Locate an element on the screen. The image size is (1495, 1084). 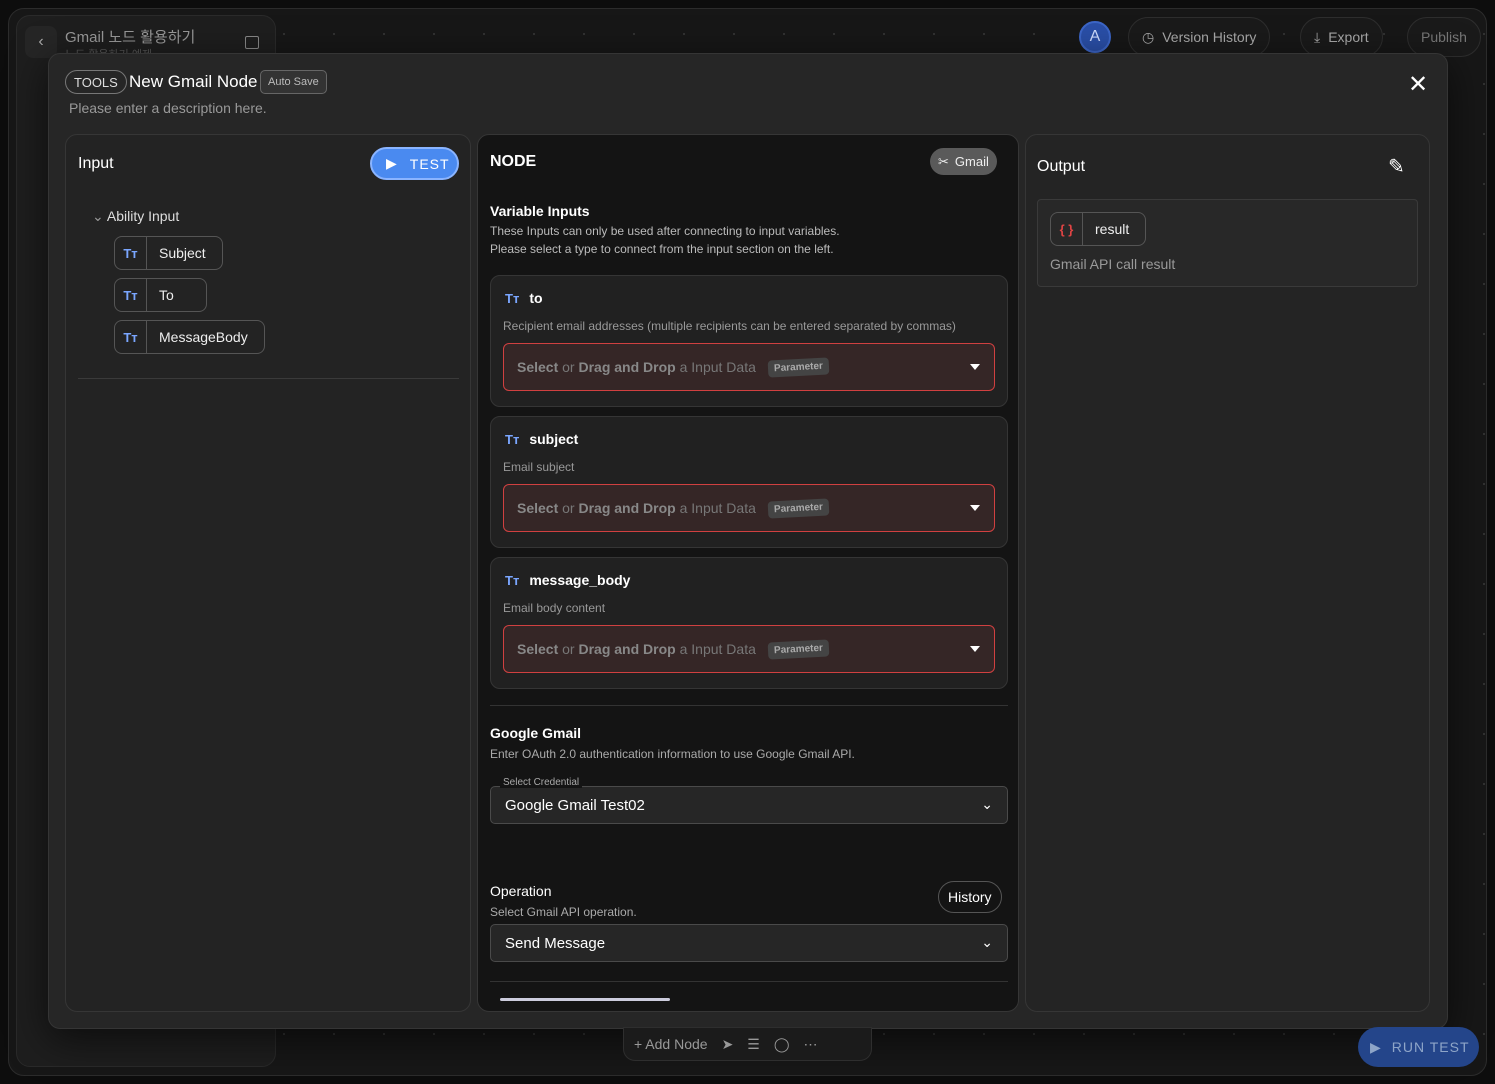
run-test-label: RUN TEST is located at coordinates (1430, 1047).